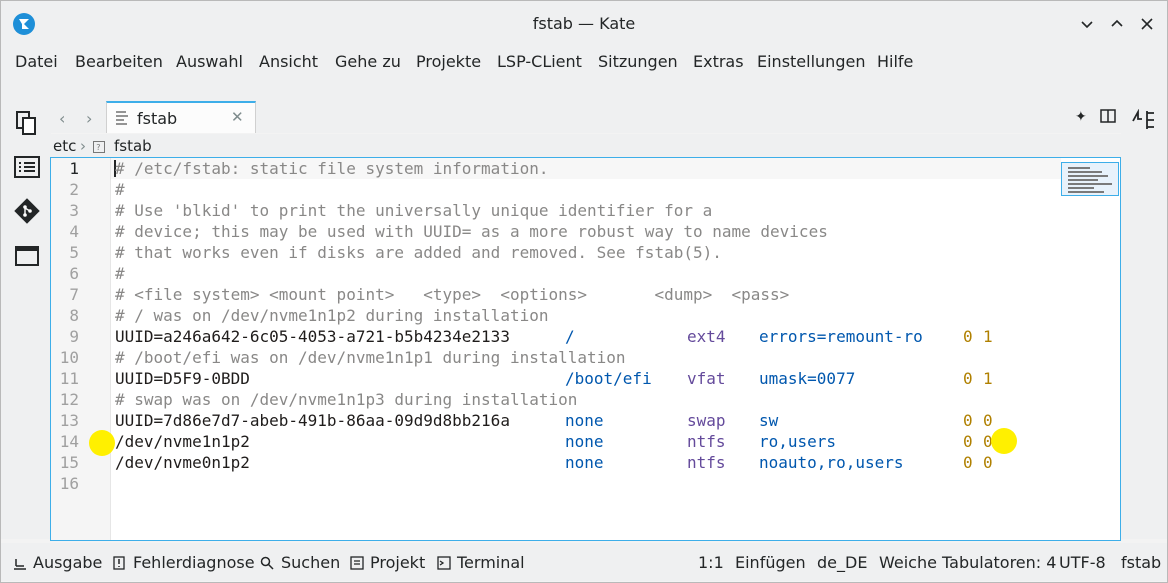 This screenshot has height=583, width=1168. I want to click on window-title: fstab — Kate, so click(584, 23).